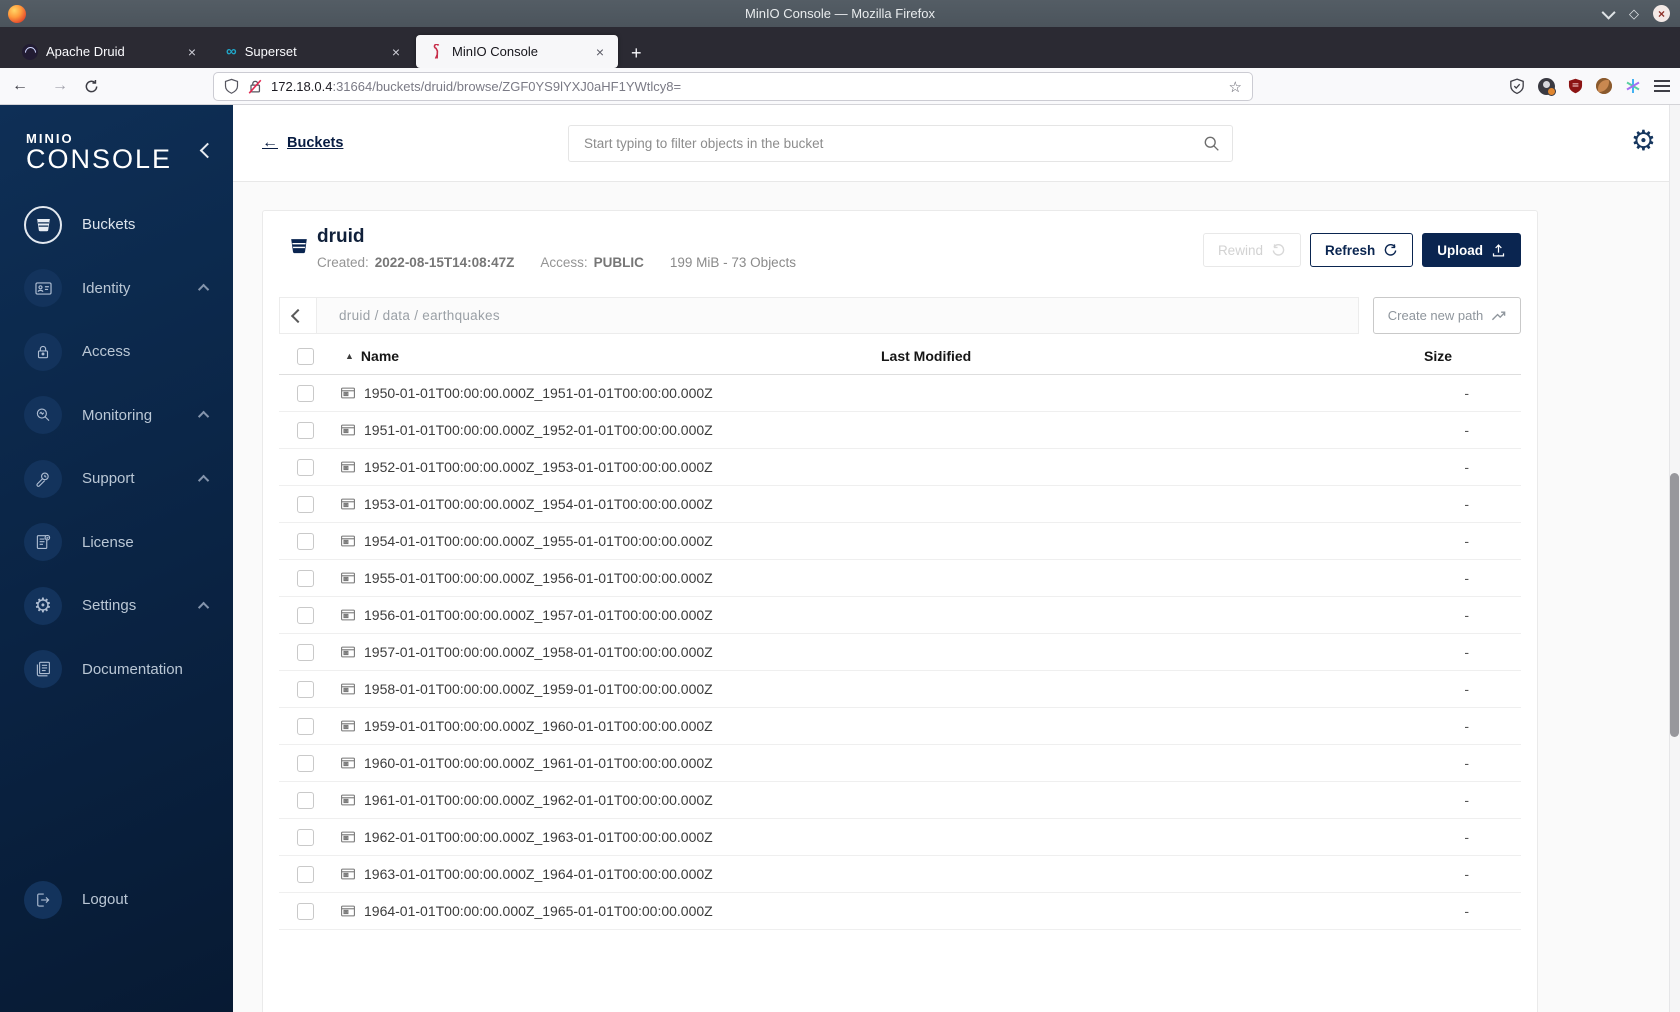 Image resolution: width=1680 pixels, height=1012 pixels. I want to click on sidebar-item-buckets: Buckets, so click(116, 225).